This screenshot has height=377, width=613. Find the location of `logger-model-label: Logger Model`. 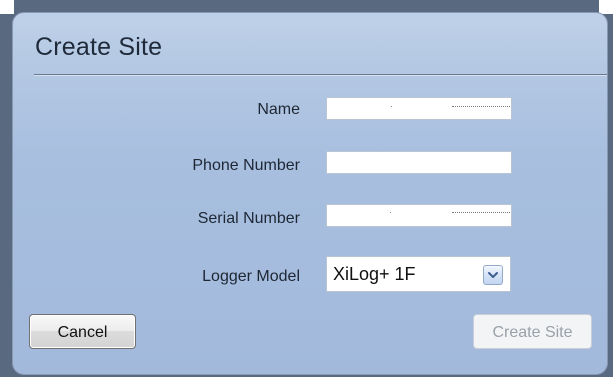

logger-model-label: Logger Model is located at coordinates (251, 276).